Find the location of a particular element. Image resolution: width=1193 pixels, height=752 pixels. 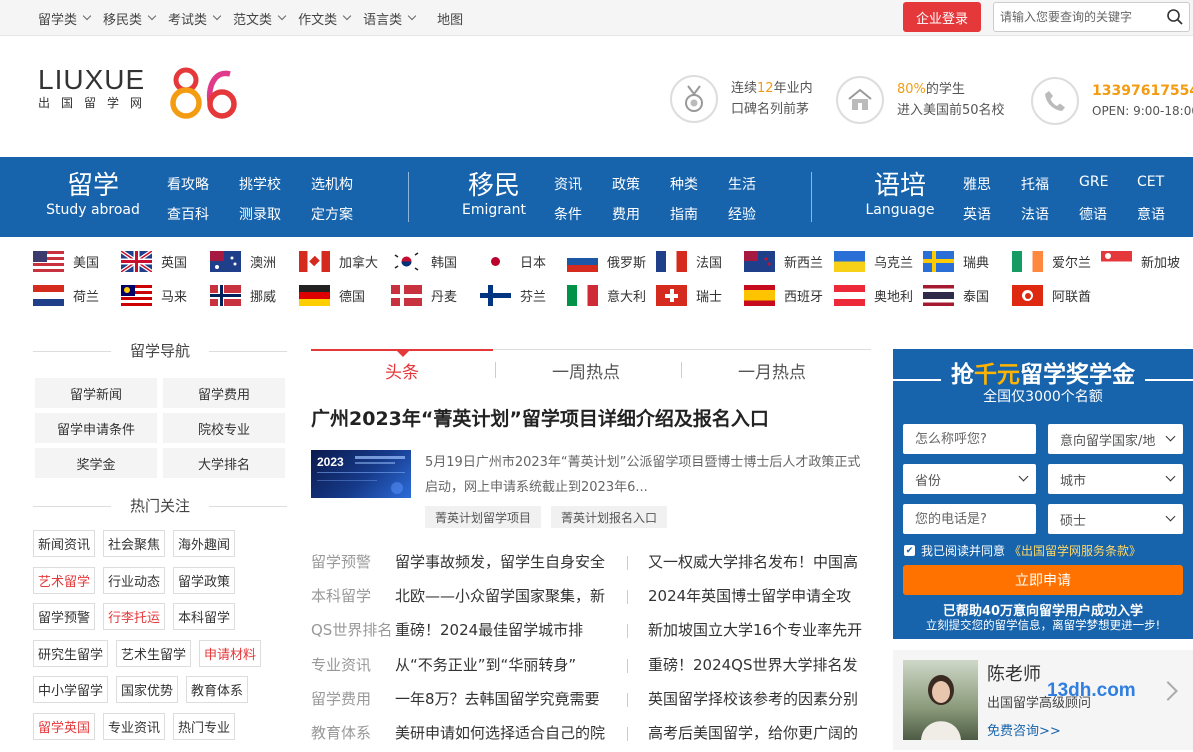

country-link: 挪威 is located at coordinates (243, 295).